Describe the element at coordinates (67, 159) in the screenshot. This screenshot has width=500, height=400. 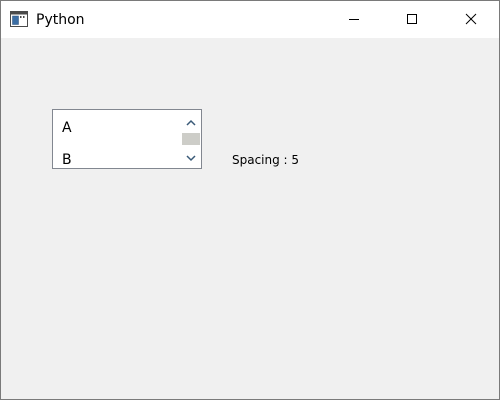
I see `list-item: B` at that location.